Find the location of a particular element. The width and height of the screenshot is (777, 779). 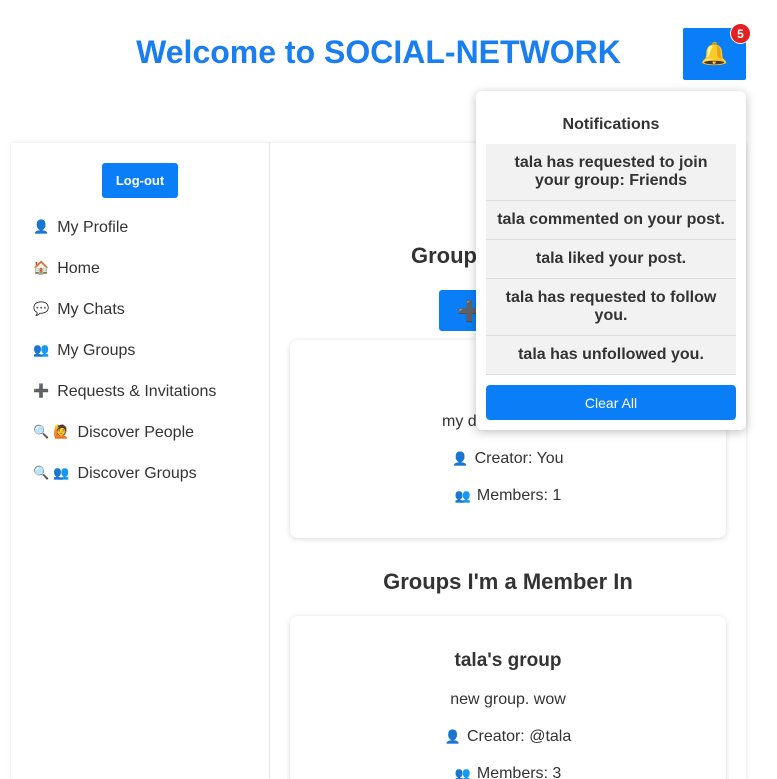

group-description: new group. wow is located at coordinates (508, 699).